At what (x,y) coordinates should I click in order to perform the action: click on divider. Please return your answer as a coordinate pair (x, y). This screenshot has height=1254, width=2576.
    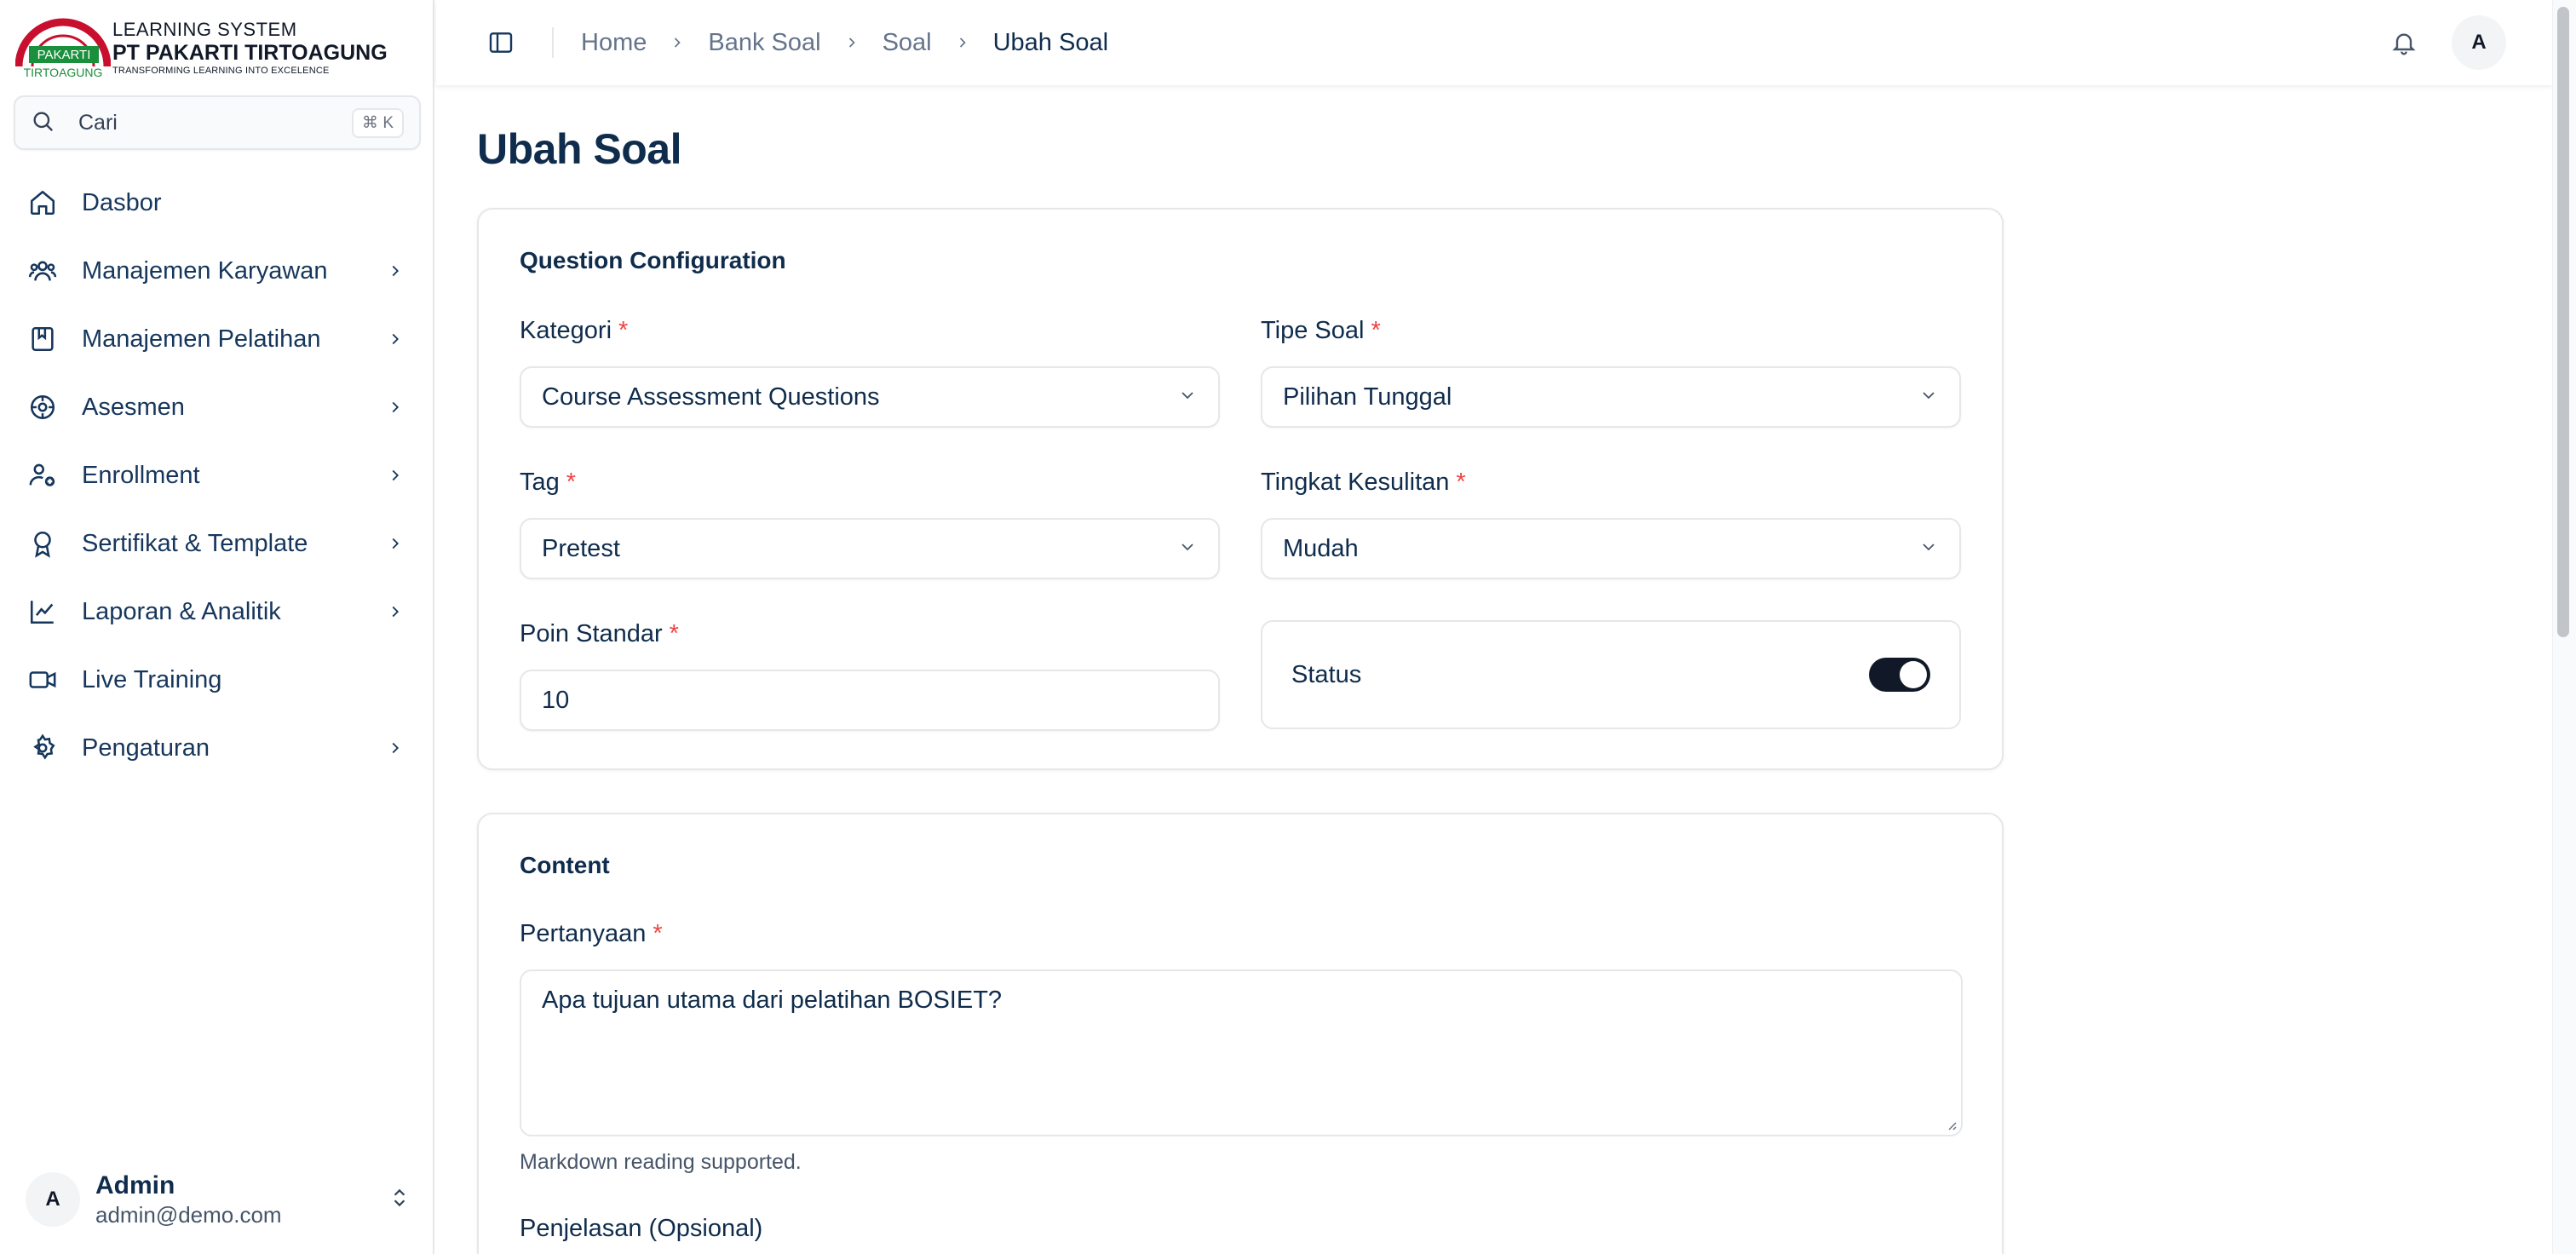
    Looking at the image, I should click on (553, 42).